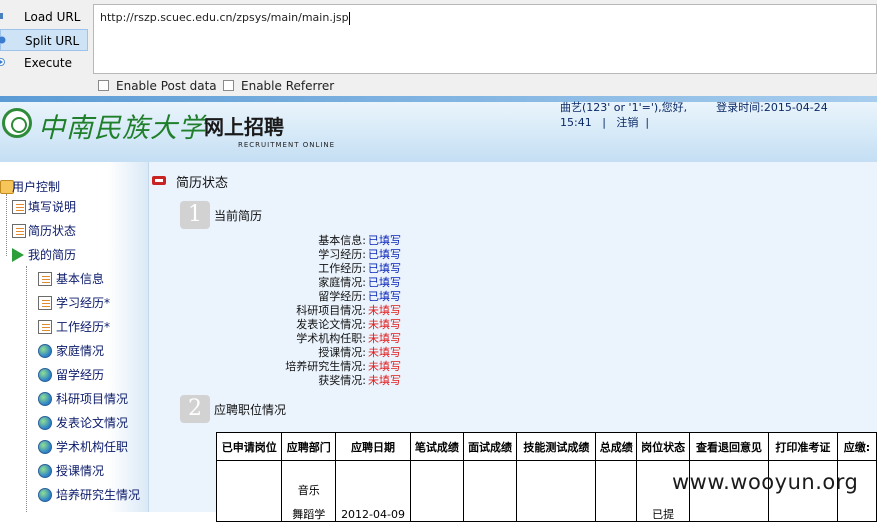  Describe the element at coordinates (52, 41) in the screenshot. I see `split-url-label: Split URL` at that location.